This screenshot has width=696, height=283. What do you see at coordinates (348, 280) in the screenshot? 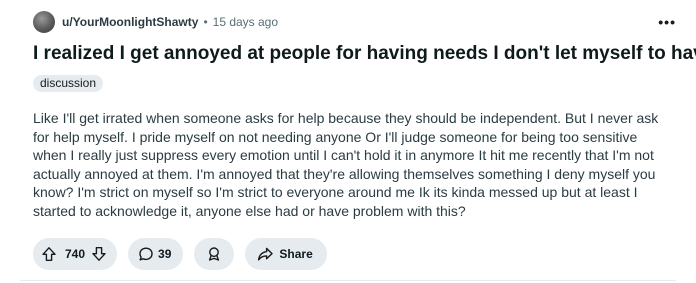
I see `post-divider` at bounding box center [348, 280].